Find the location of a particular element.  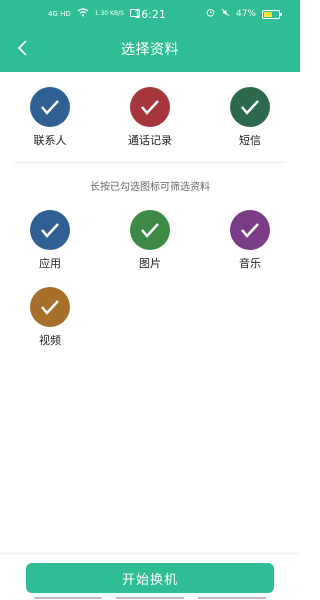

item-music: 音乐 is located at coordinates (250, 240).